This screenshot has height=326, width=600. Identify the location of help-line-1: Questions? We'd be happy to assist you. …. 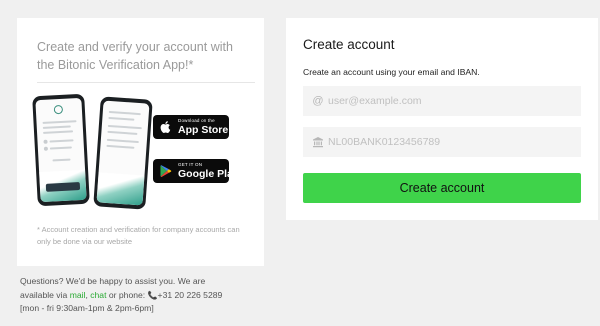
(113, 281).